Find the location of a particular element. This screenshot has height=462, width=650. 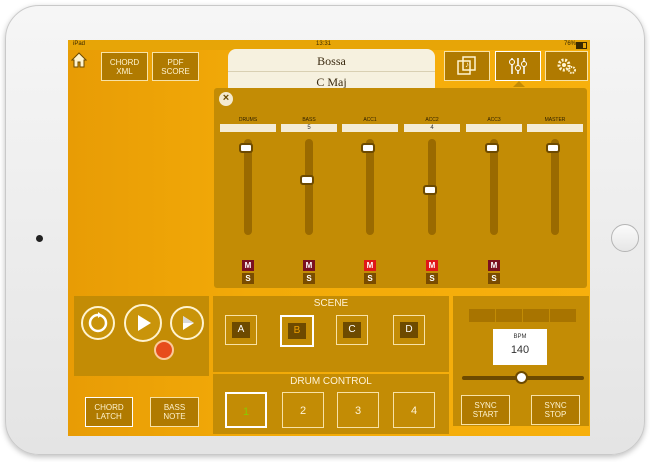

scene-button-c: C is located at coordinates (352, 330).